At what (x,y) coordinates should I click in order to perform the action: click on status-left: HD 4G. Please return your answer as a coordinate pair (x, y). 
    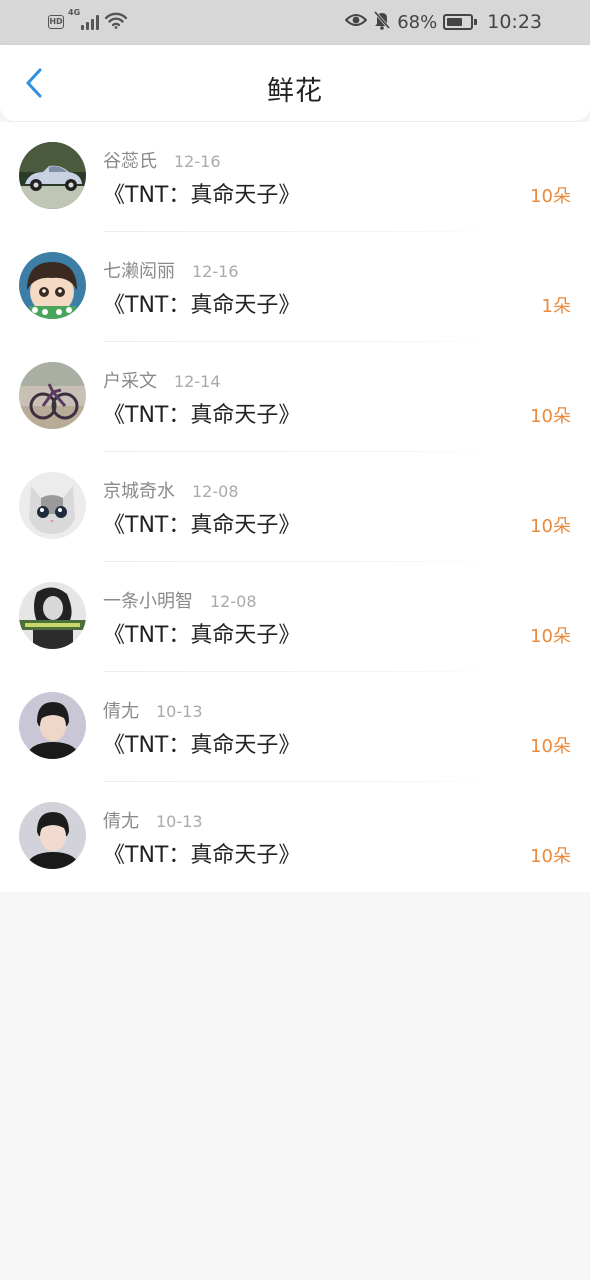
    Looking at the image, I should click on (88, 21).